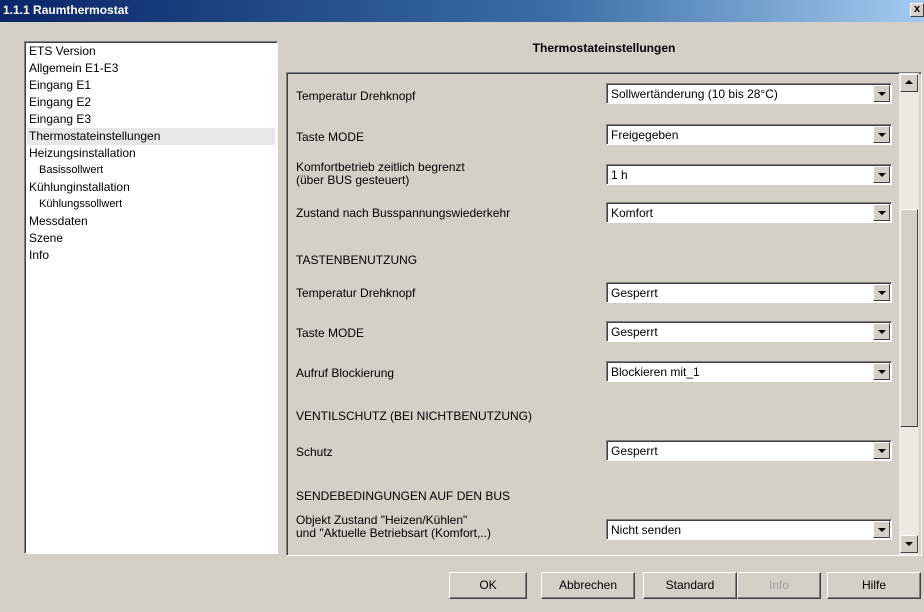 This screenshot has width=924, height=612. I want to click on scroll-up-button, so click(909, 83).